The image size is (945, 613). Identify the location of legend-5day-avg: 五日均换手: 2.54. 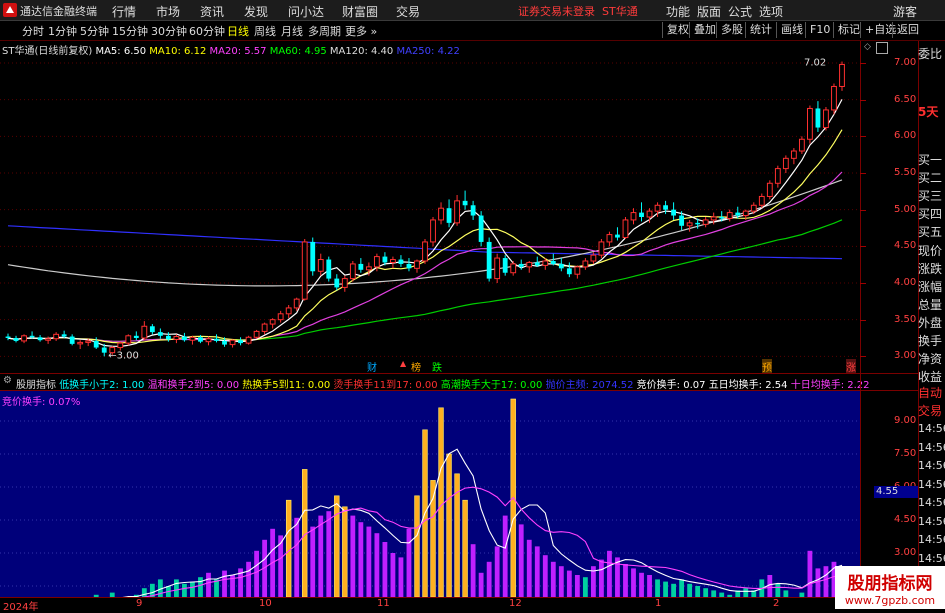
(748, 385).